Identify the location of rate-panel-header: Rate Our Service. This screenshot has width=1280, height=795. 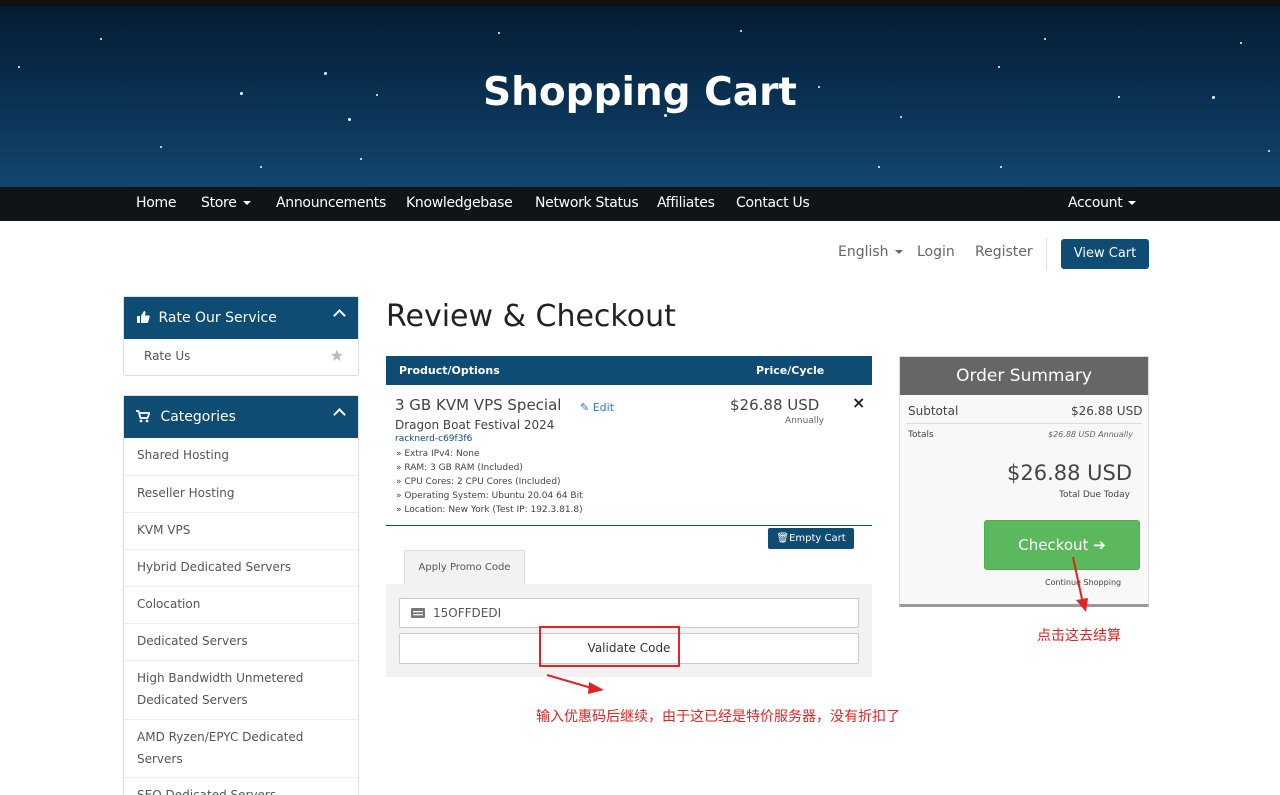
(241, 318).